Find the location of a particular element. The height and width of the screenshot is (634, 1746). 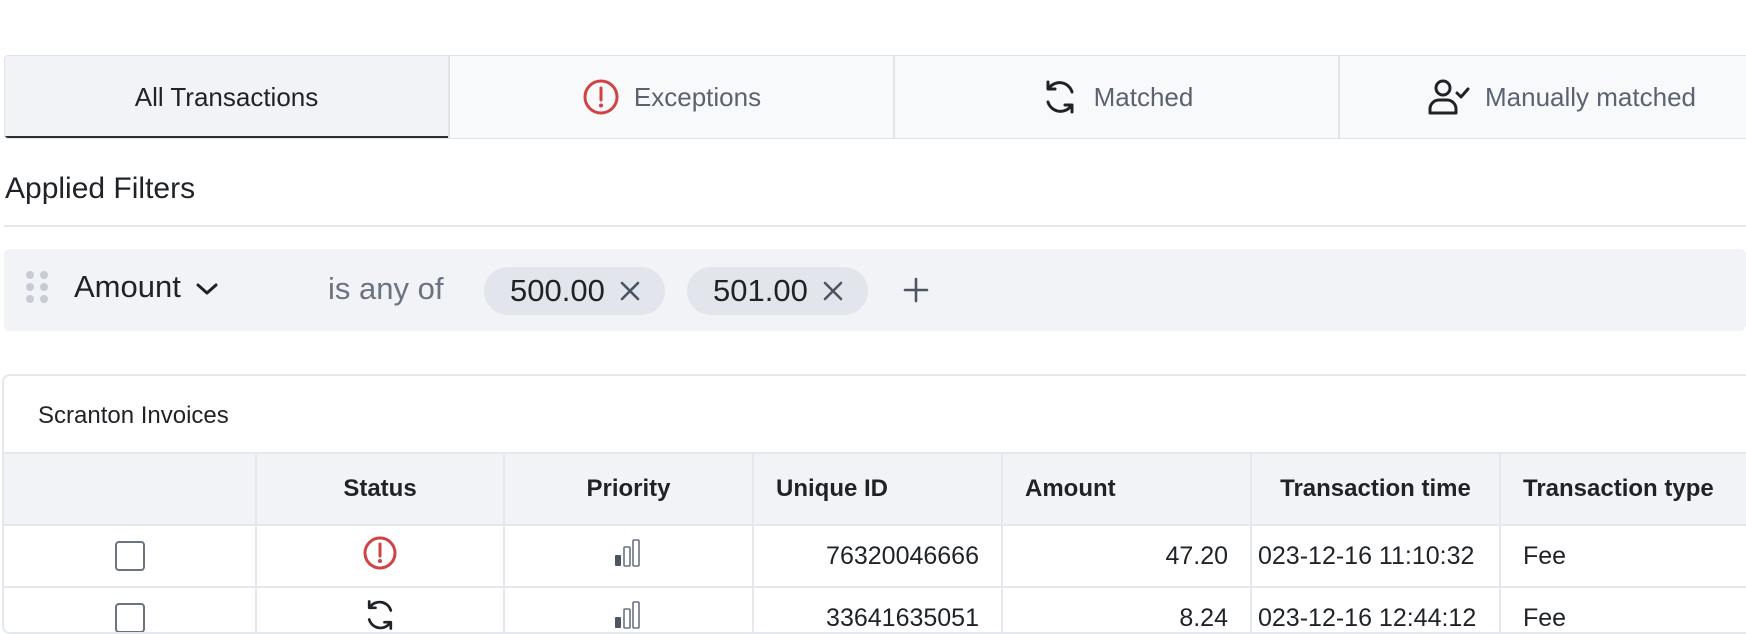

amount-cell: 8.24 is located at coordinates (1127, 611).